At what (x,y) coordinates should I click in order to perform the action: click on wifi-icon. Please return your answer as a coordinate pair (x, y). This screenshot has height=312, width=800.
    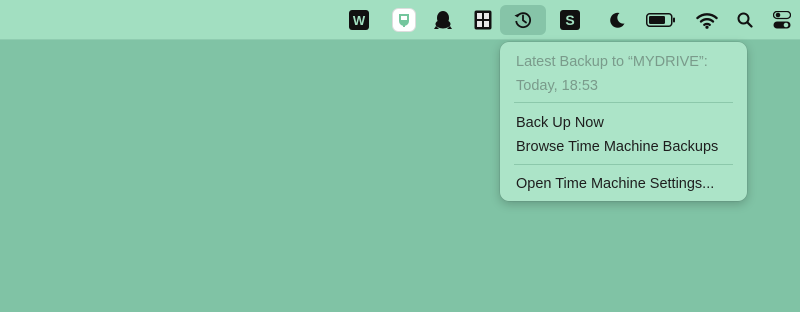
    Looking at the image, I should click on (707, 20).